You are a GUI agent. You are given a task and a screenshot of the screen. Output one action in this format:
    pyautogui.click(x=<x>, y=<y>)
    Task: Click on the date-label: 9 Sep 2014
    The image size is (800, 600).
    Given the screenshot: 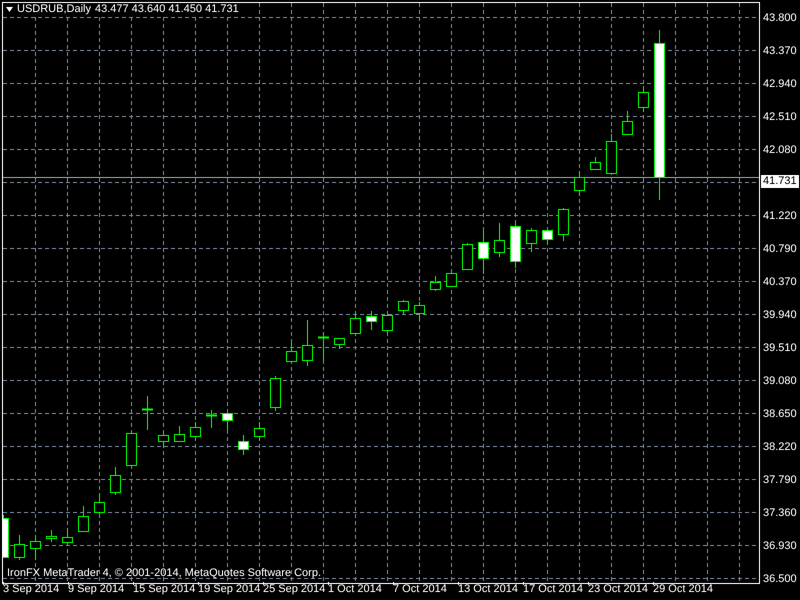 What is the action you would take?
    pyautogui.click(x=96, y=589)
    